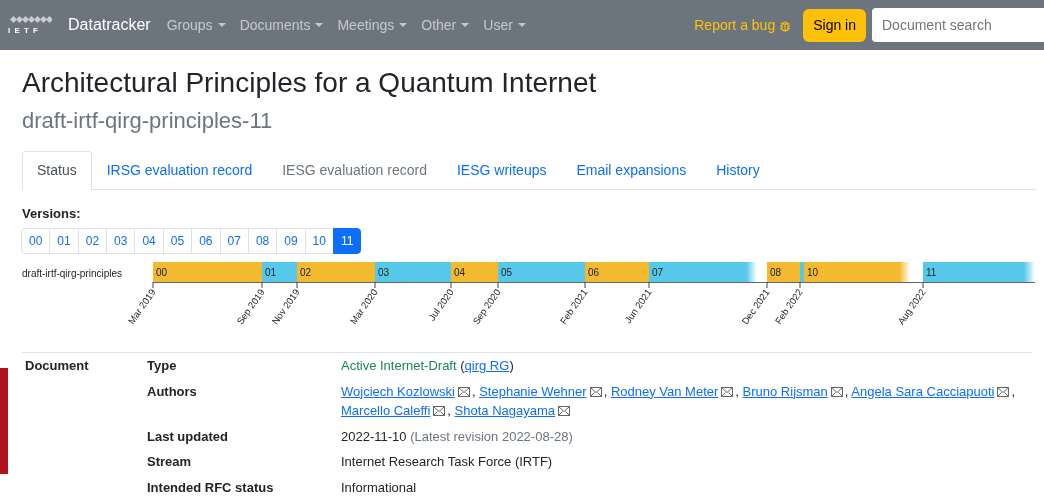 This screenshot has height=504, width=1044. Describe the element at coordinates (785, 25) in the screenshot. I see `bug-icon` at that location.